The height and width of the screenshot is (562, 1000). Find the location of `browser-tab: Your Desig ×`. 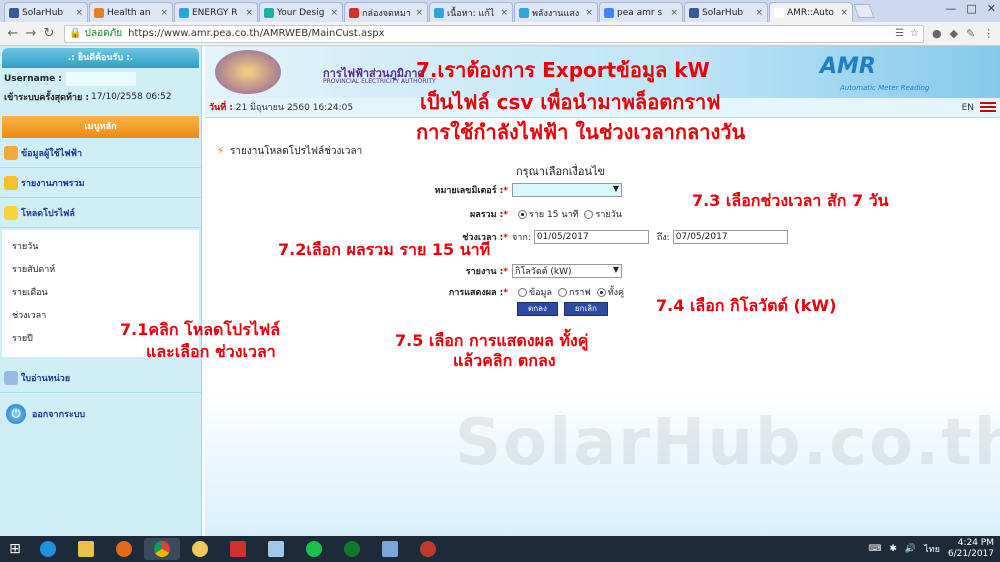

browser-tab: Your Desig × is located at coordinates (301, 12).